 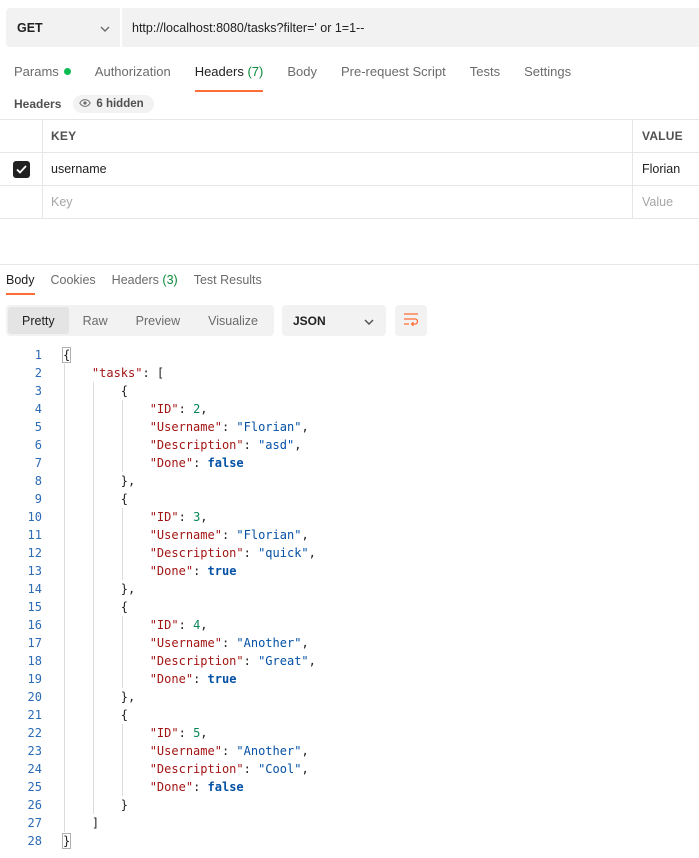 I want to click on checkbox-checked-icon, so click(x=21, y=169).